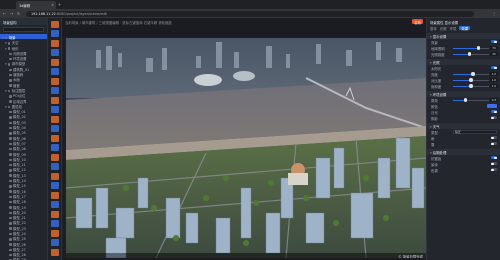 This screenshot has height=260, width=500. I want to click on breadcrumb: 当前场景 / 城市建筑 / 三维视图编辑 · 鼠标左键旋转 右键平移 滚轮缩放, so click(118, 22).